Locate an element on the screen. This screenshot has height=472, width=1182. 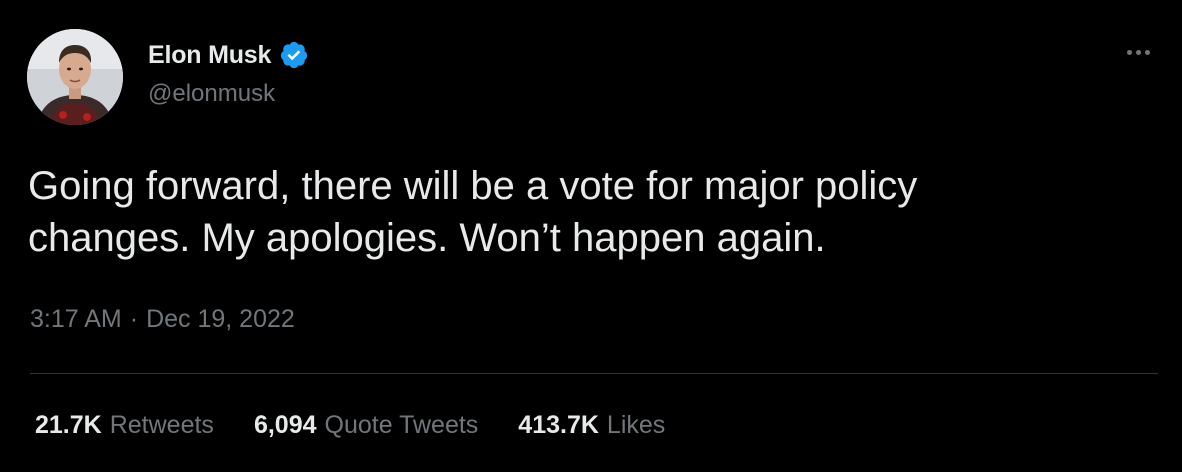
likes-label: Likes is located at coordinates (636, 425).